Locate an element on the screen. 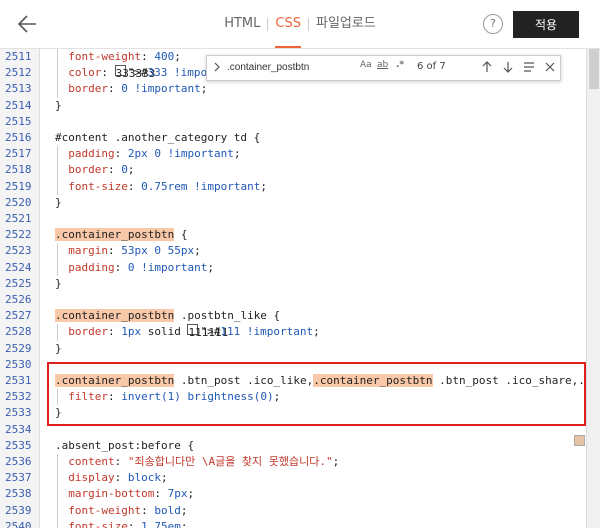  tab-file-upload: 파일업로드 is located at coordinates (346, 24).